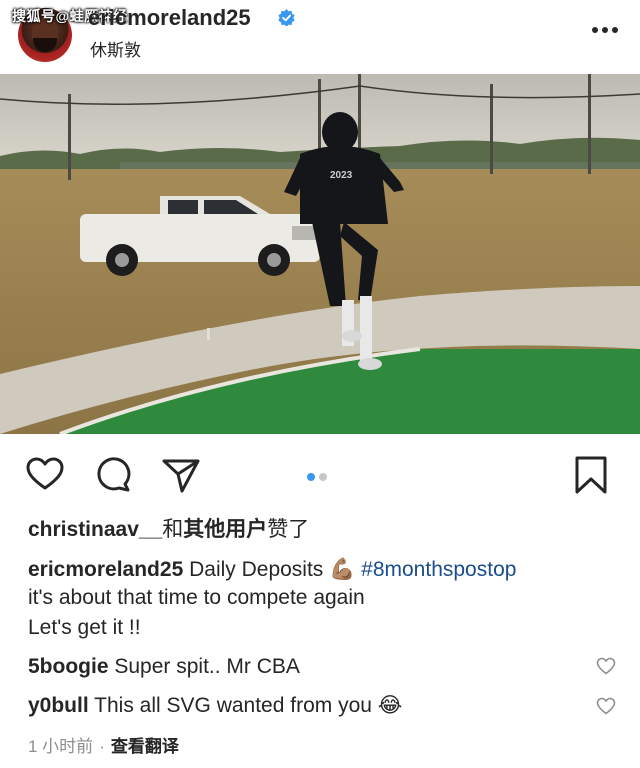  I want to click on post-actions, so click(320, 476).